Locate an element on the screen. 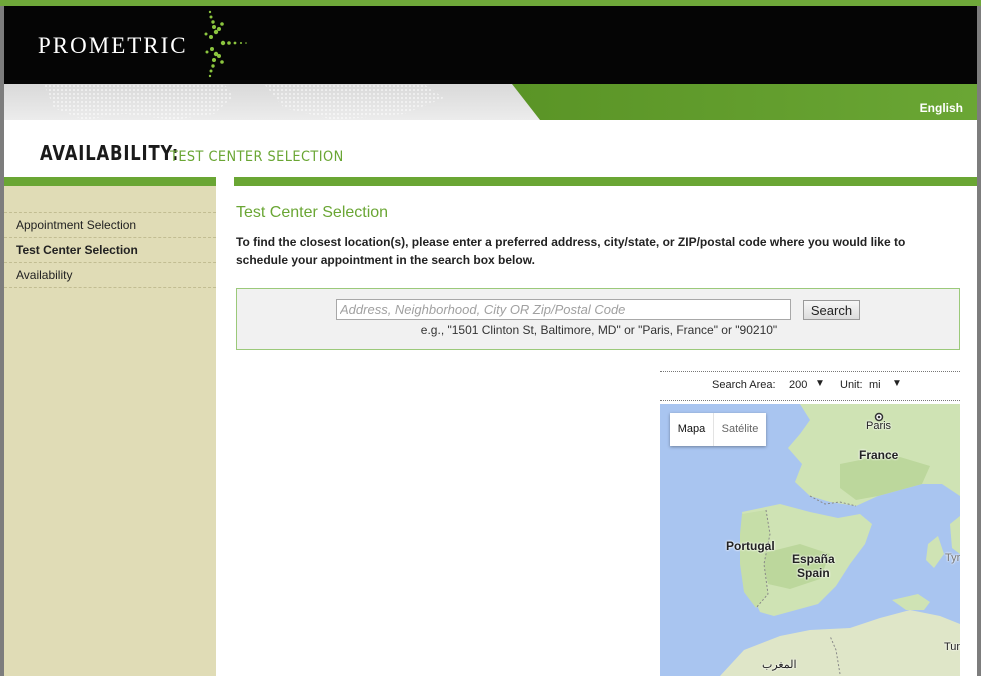  divider-right is located at coordinates (605, 181).